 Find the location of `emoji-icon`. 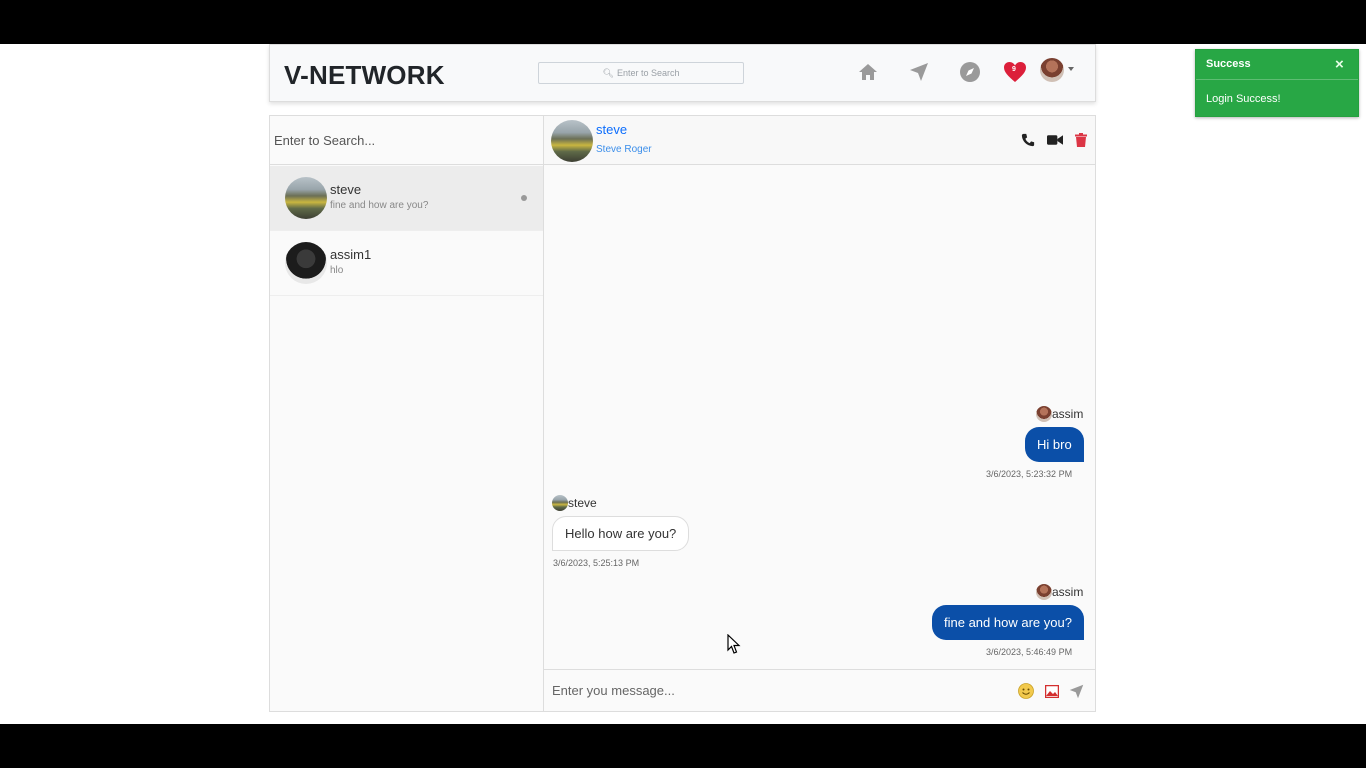

emoji-icon is located at coordinates (1026, 691).